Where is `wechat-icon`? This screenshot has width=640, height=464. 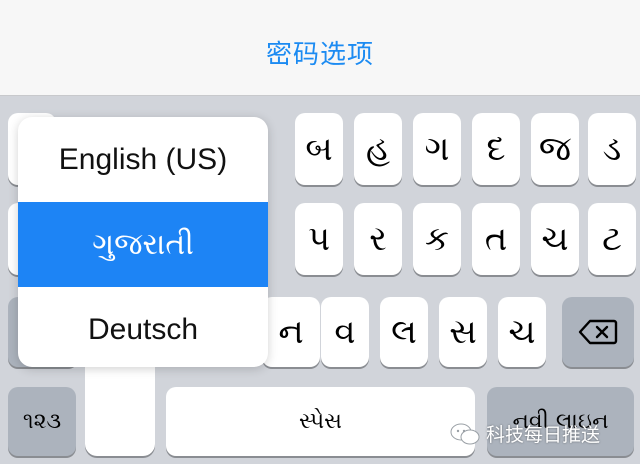
wechat-icon is located at coordinates (465, 433).